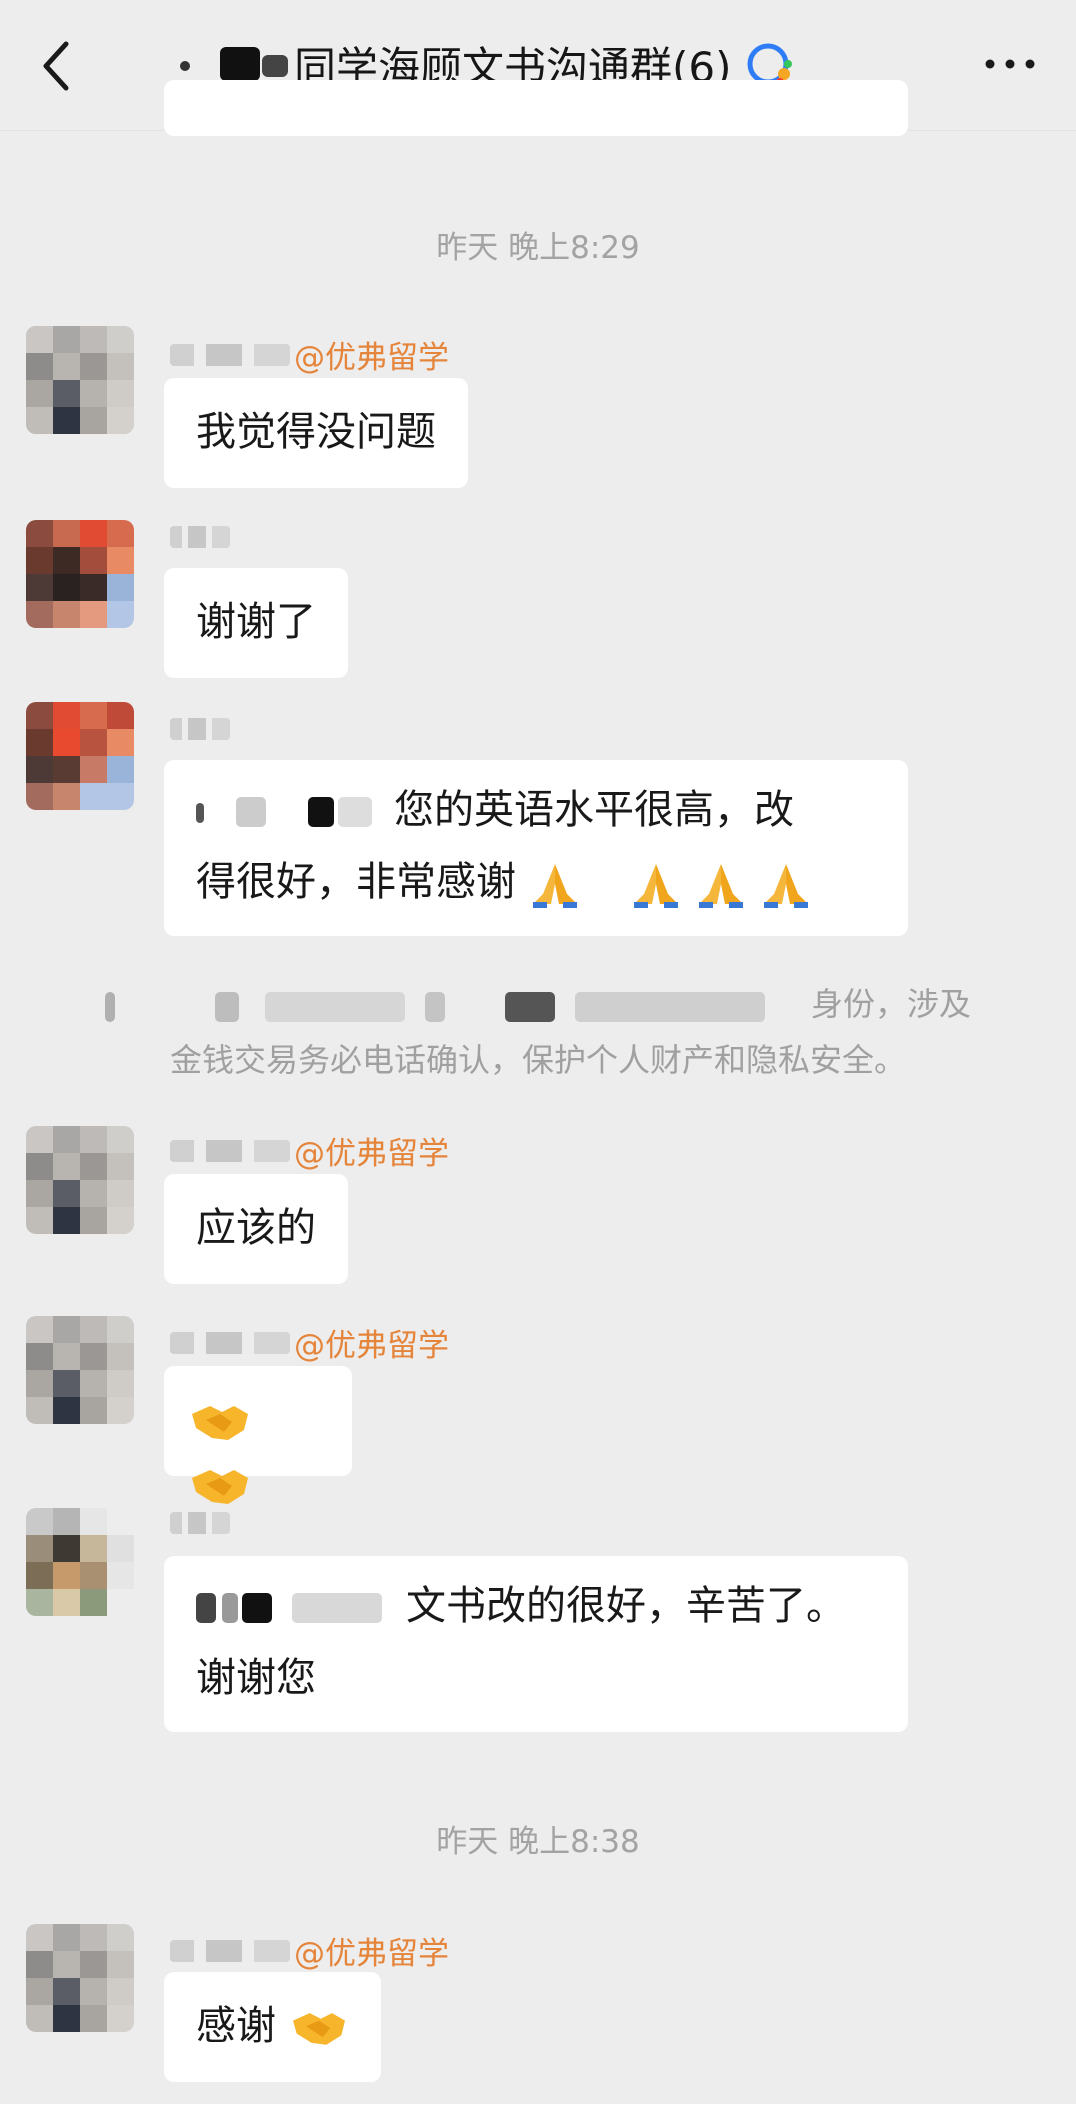 Image resolution: width=1076 pixels, height=2104 pixels. Describe the element at coordinates (536, 848) in the screenshot. I see `message-bubble: 您的英语水平很高，改 得很好，非常感谢` at that location.